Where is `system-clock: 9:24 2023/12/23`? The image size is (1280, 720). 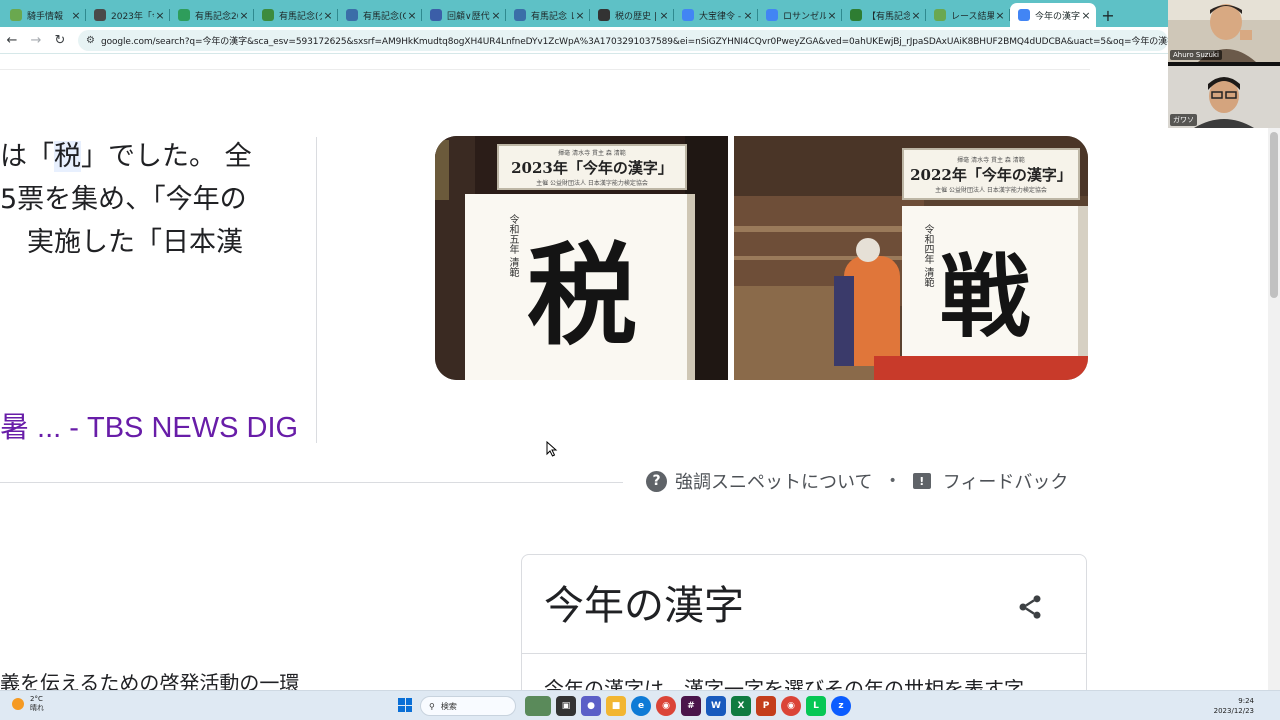 system-clock: 9:24 2023/12/23 is located at coordinates (1234, 706).